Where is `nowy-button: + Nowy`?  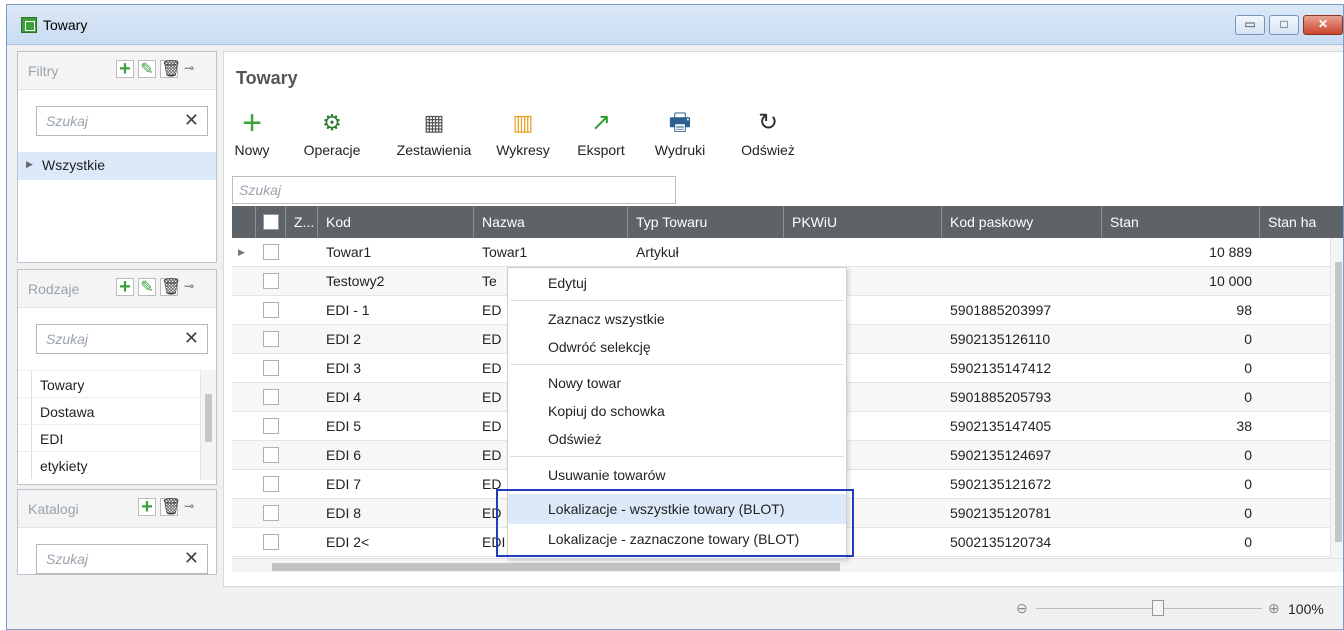 nowy-button: + Nowy is located at coordinates (252, 132).